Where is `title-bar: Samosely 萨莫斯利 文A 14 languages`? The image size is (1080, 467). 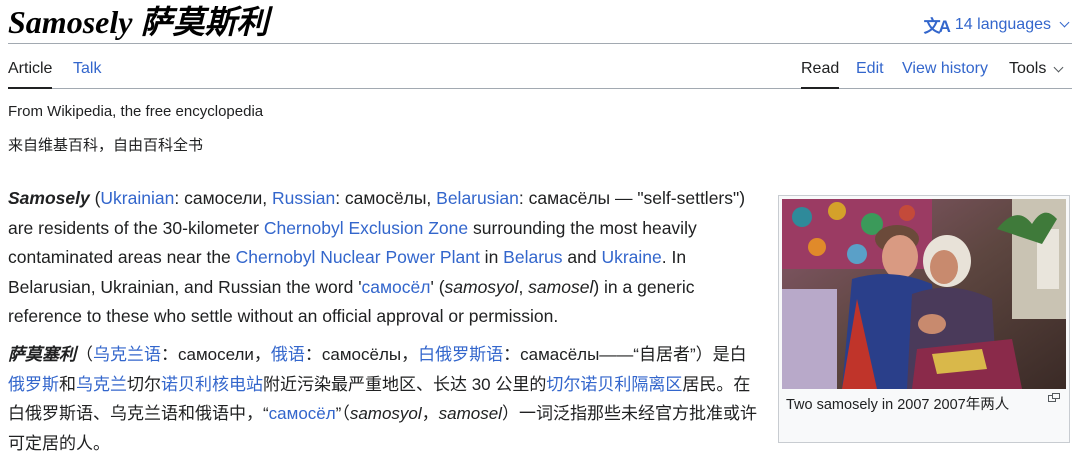 title-bar: Samosely 萨莫斯利 文A 14 languages is located at coordinates (540, 22).